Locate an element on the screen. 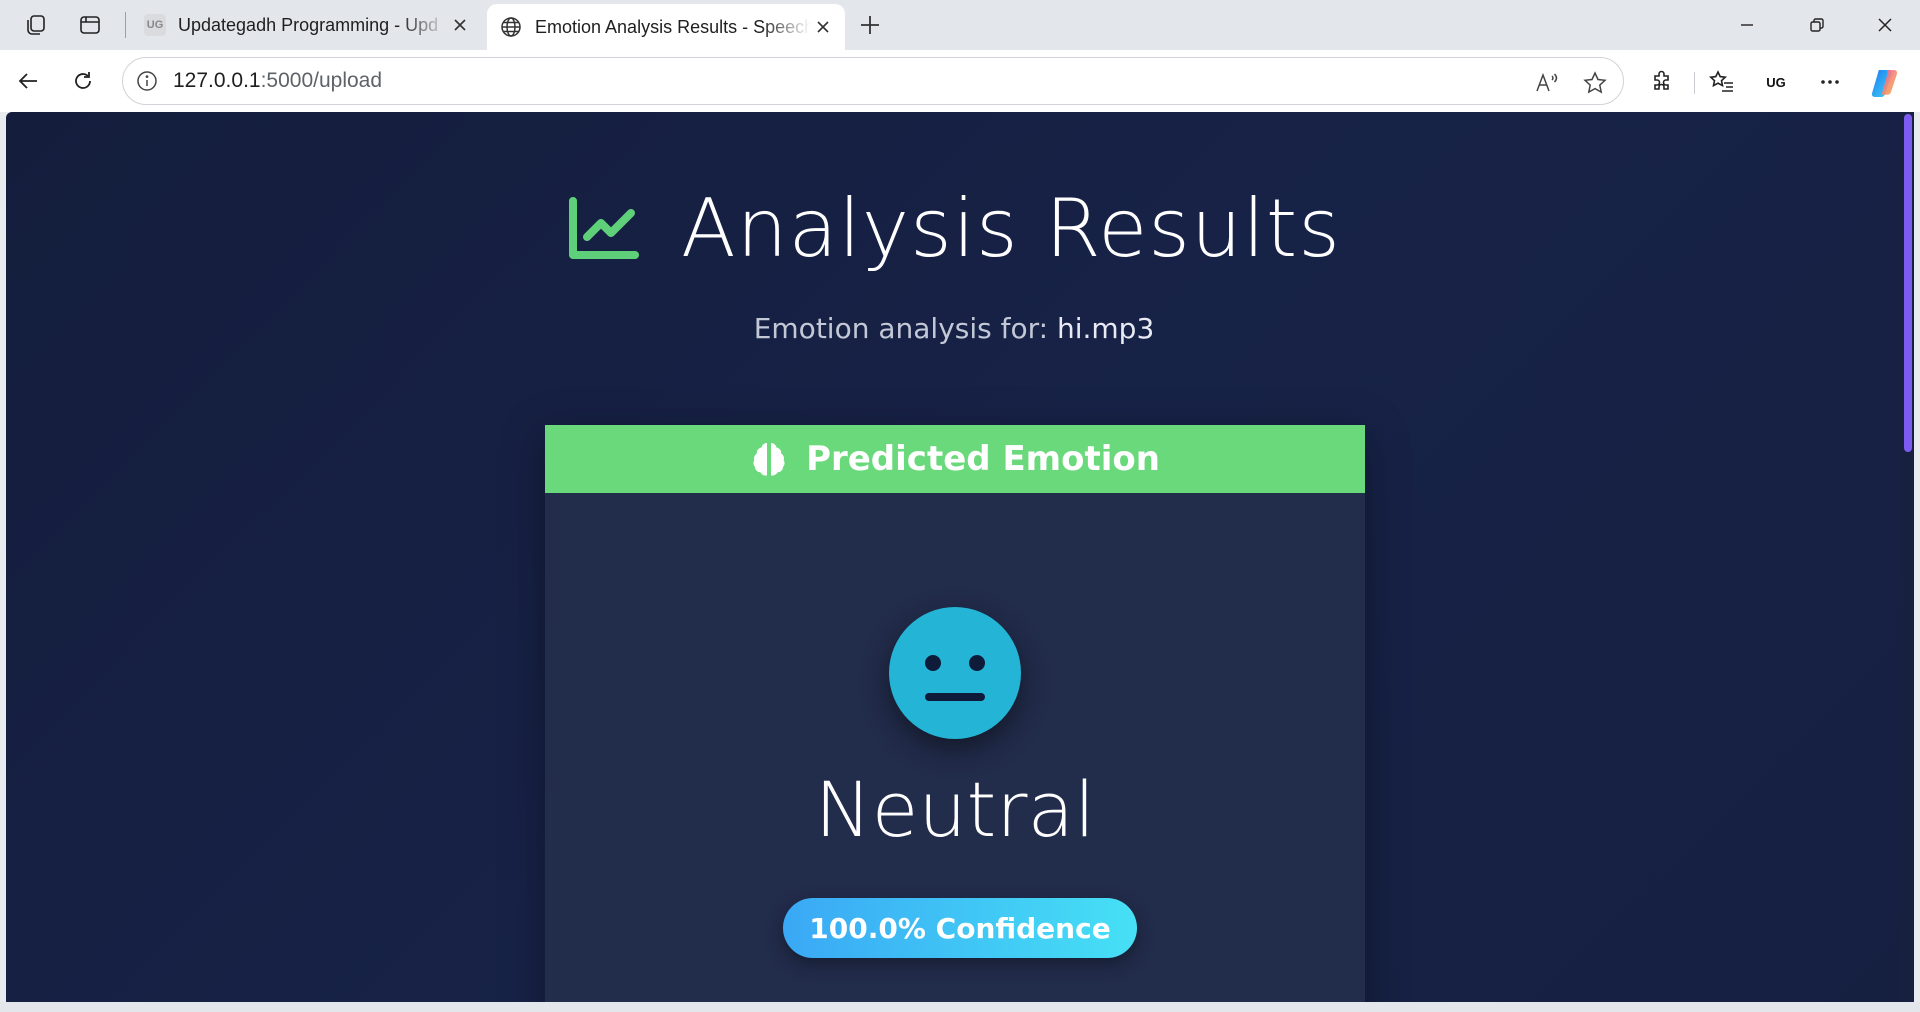 The image size is (1920, 1012). ug-extension-button: UG is located at coordinates (1776, 82).